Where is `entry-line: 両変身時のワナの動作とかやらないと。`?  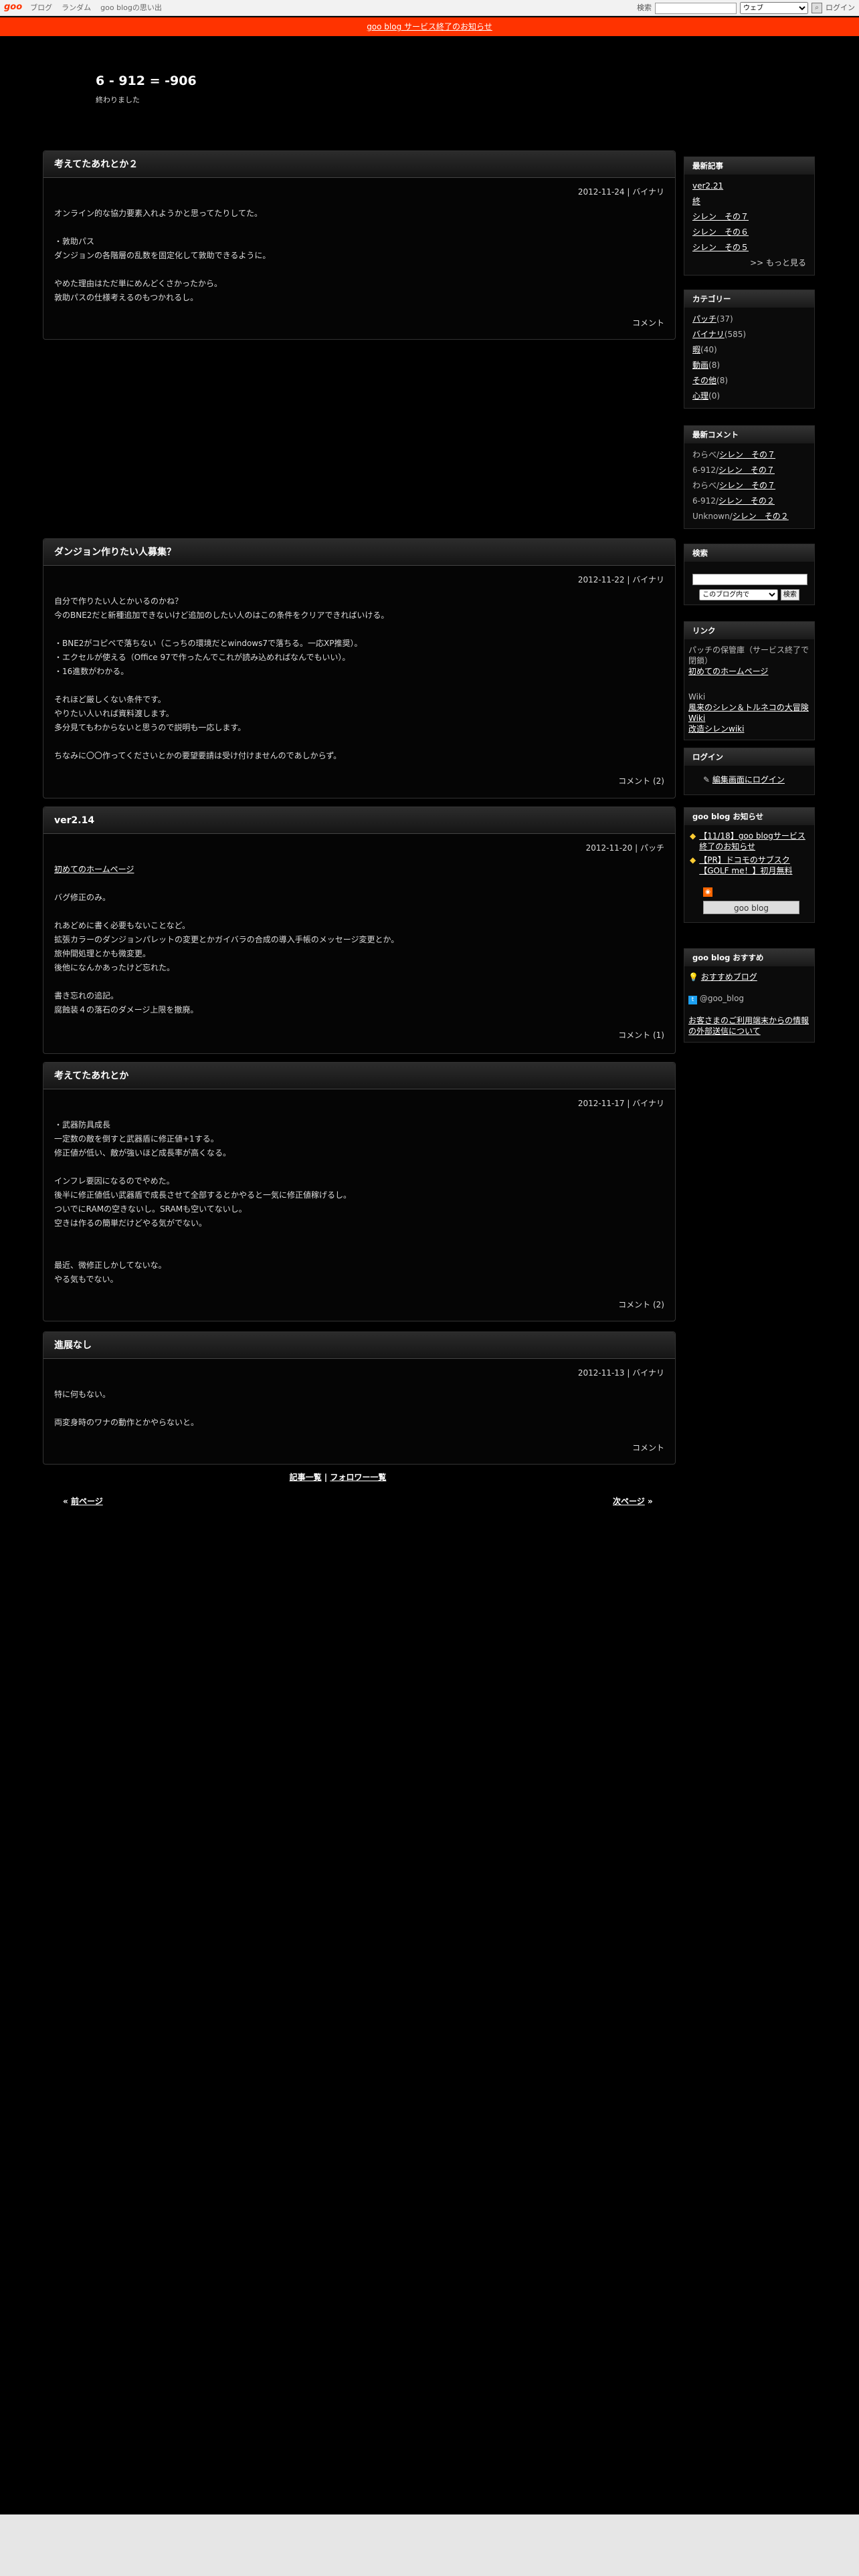
entry-line: 両変身時のワナの動作とかやらないと。 is located at coordinates (127, 1423).